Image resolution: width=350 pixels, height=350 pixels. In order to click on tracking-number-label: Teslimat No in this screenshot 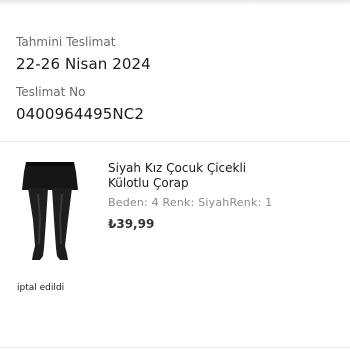, I will do `click(51, 92)`.